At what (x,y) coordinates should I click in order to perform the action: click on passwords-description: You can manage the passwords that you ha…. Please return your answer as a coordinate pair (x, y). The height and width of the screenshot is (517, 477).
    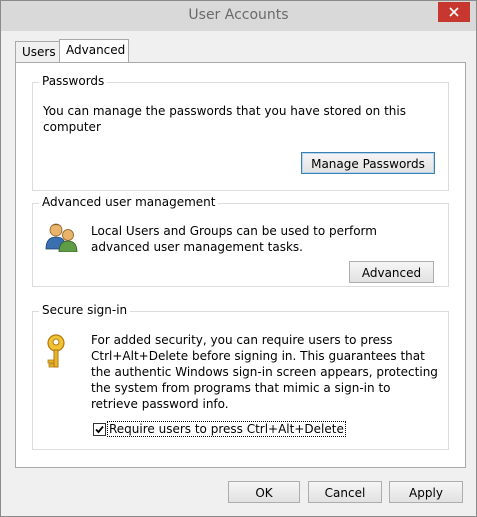
    Looking at the image, I should click on (224, 119).